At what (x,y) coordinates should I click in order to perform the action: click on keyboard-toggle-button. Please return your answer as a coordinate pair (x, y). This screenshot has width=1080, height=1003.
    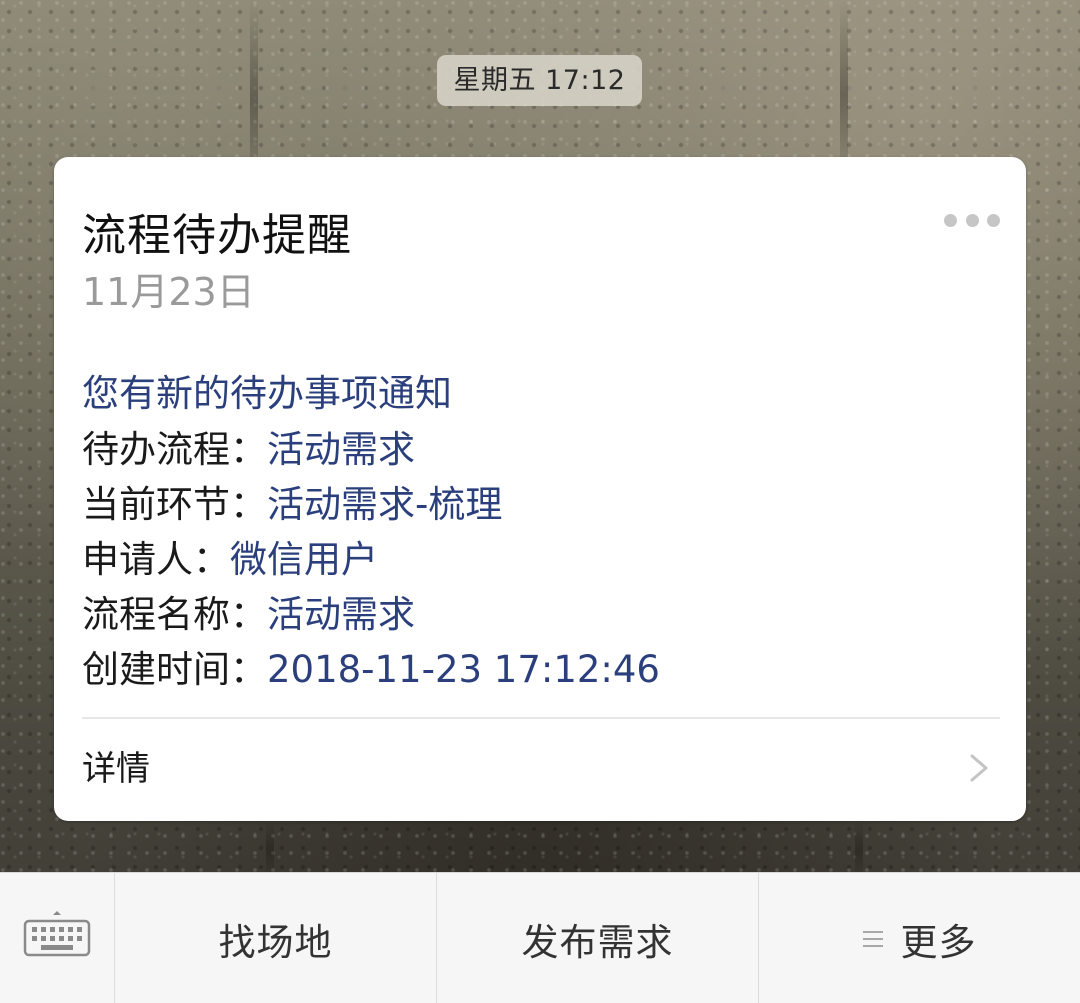
    Looking at the image, I should click on (57, 938).